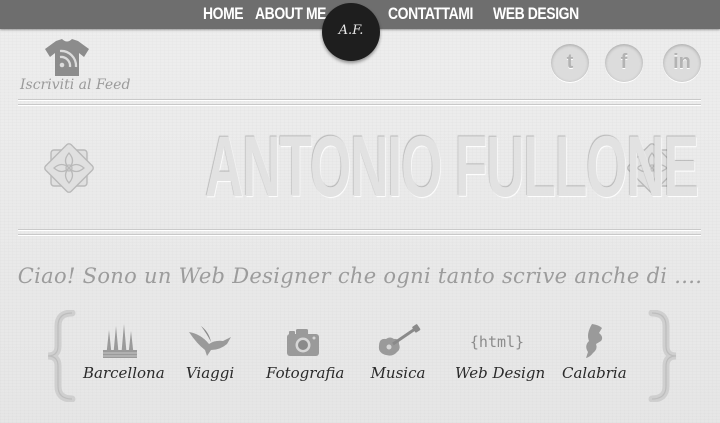 The image size is (720, 423). I want to click on nav-contact-link: CONTATTAMI, so click(430, 14).